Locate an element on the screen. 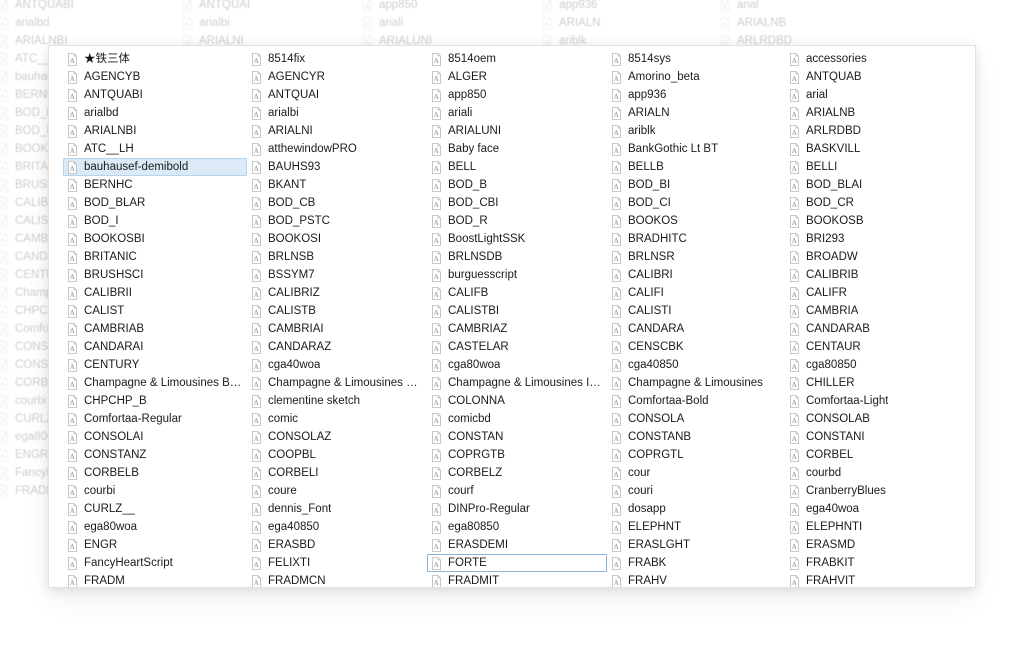 The height and width of the screenshot is (660, 1024). font-list-item: A CONSTAN is located at coordinates (517, 437).